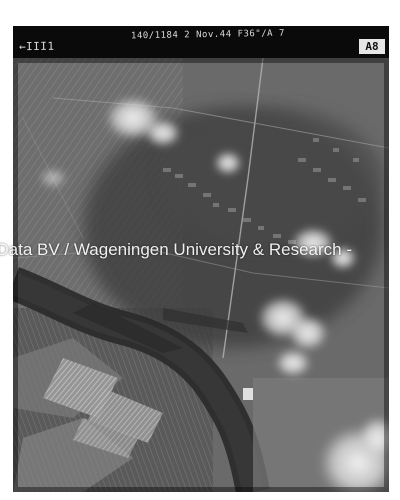  Describe the element at coordinates (207, 35) in the screenshot. I see `header-photo-id: 140/1184 2 Nov.44 F36"/A 7` at that location.